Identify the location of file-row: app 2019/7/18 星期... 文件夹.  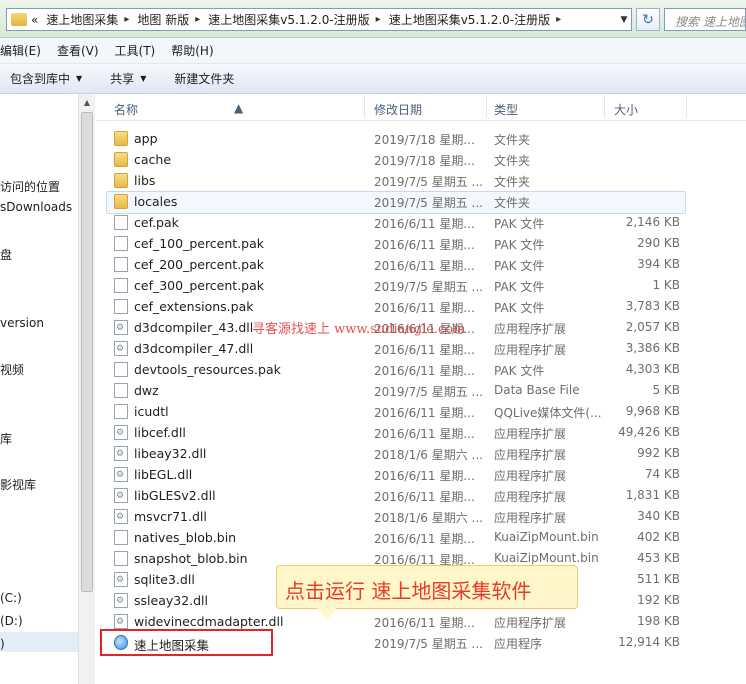
(421, 138).